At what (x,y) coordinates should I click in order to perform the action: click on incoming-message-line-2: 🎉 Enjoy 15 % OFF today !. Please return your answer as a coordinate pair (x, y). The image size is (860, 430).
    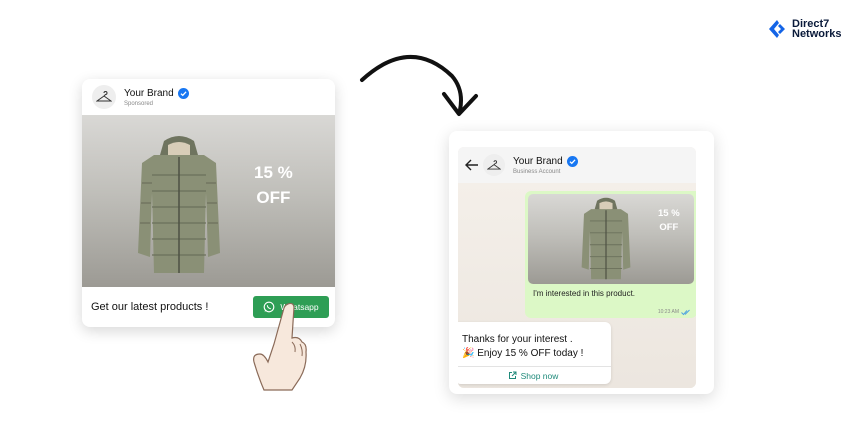
    Looking at the image, I should click on (523, 353).